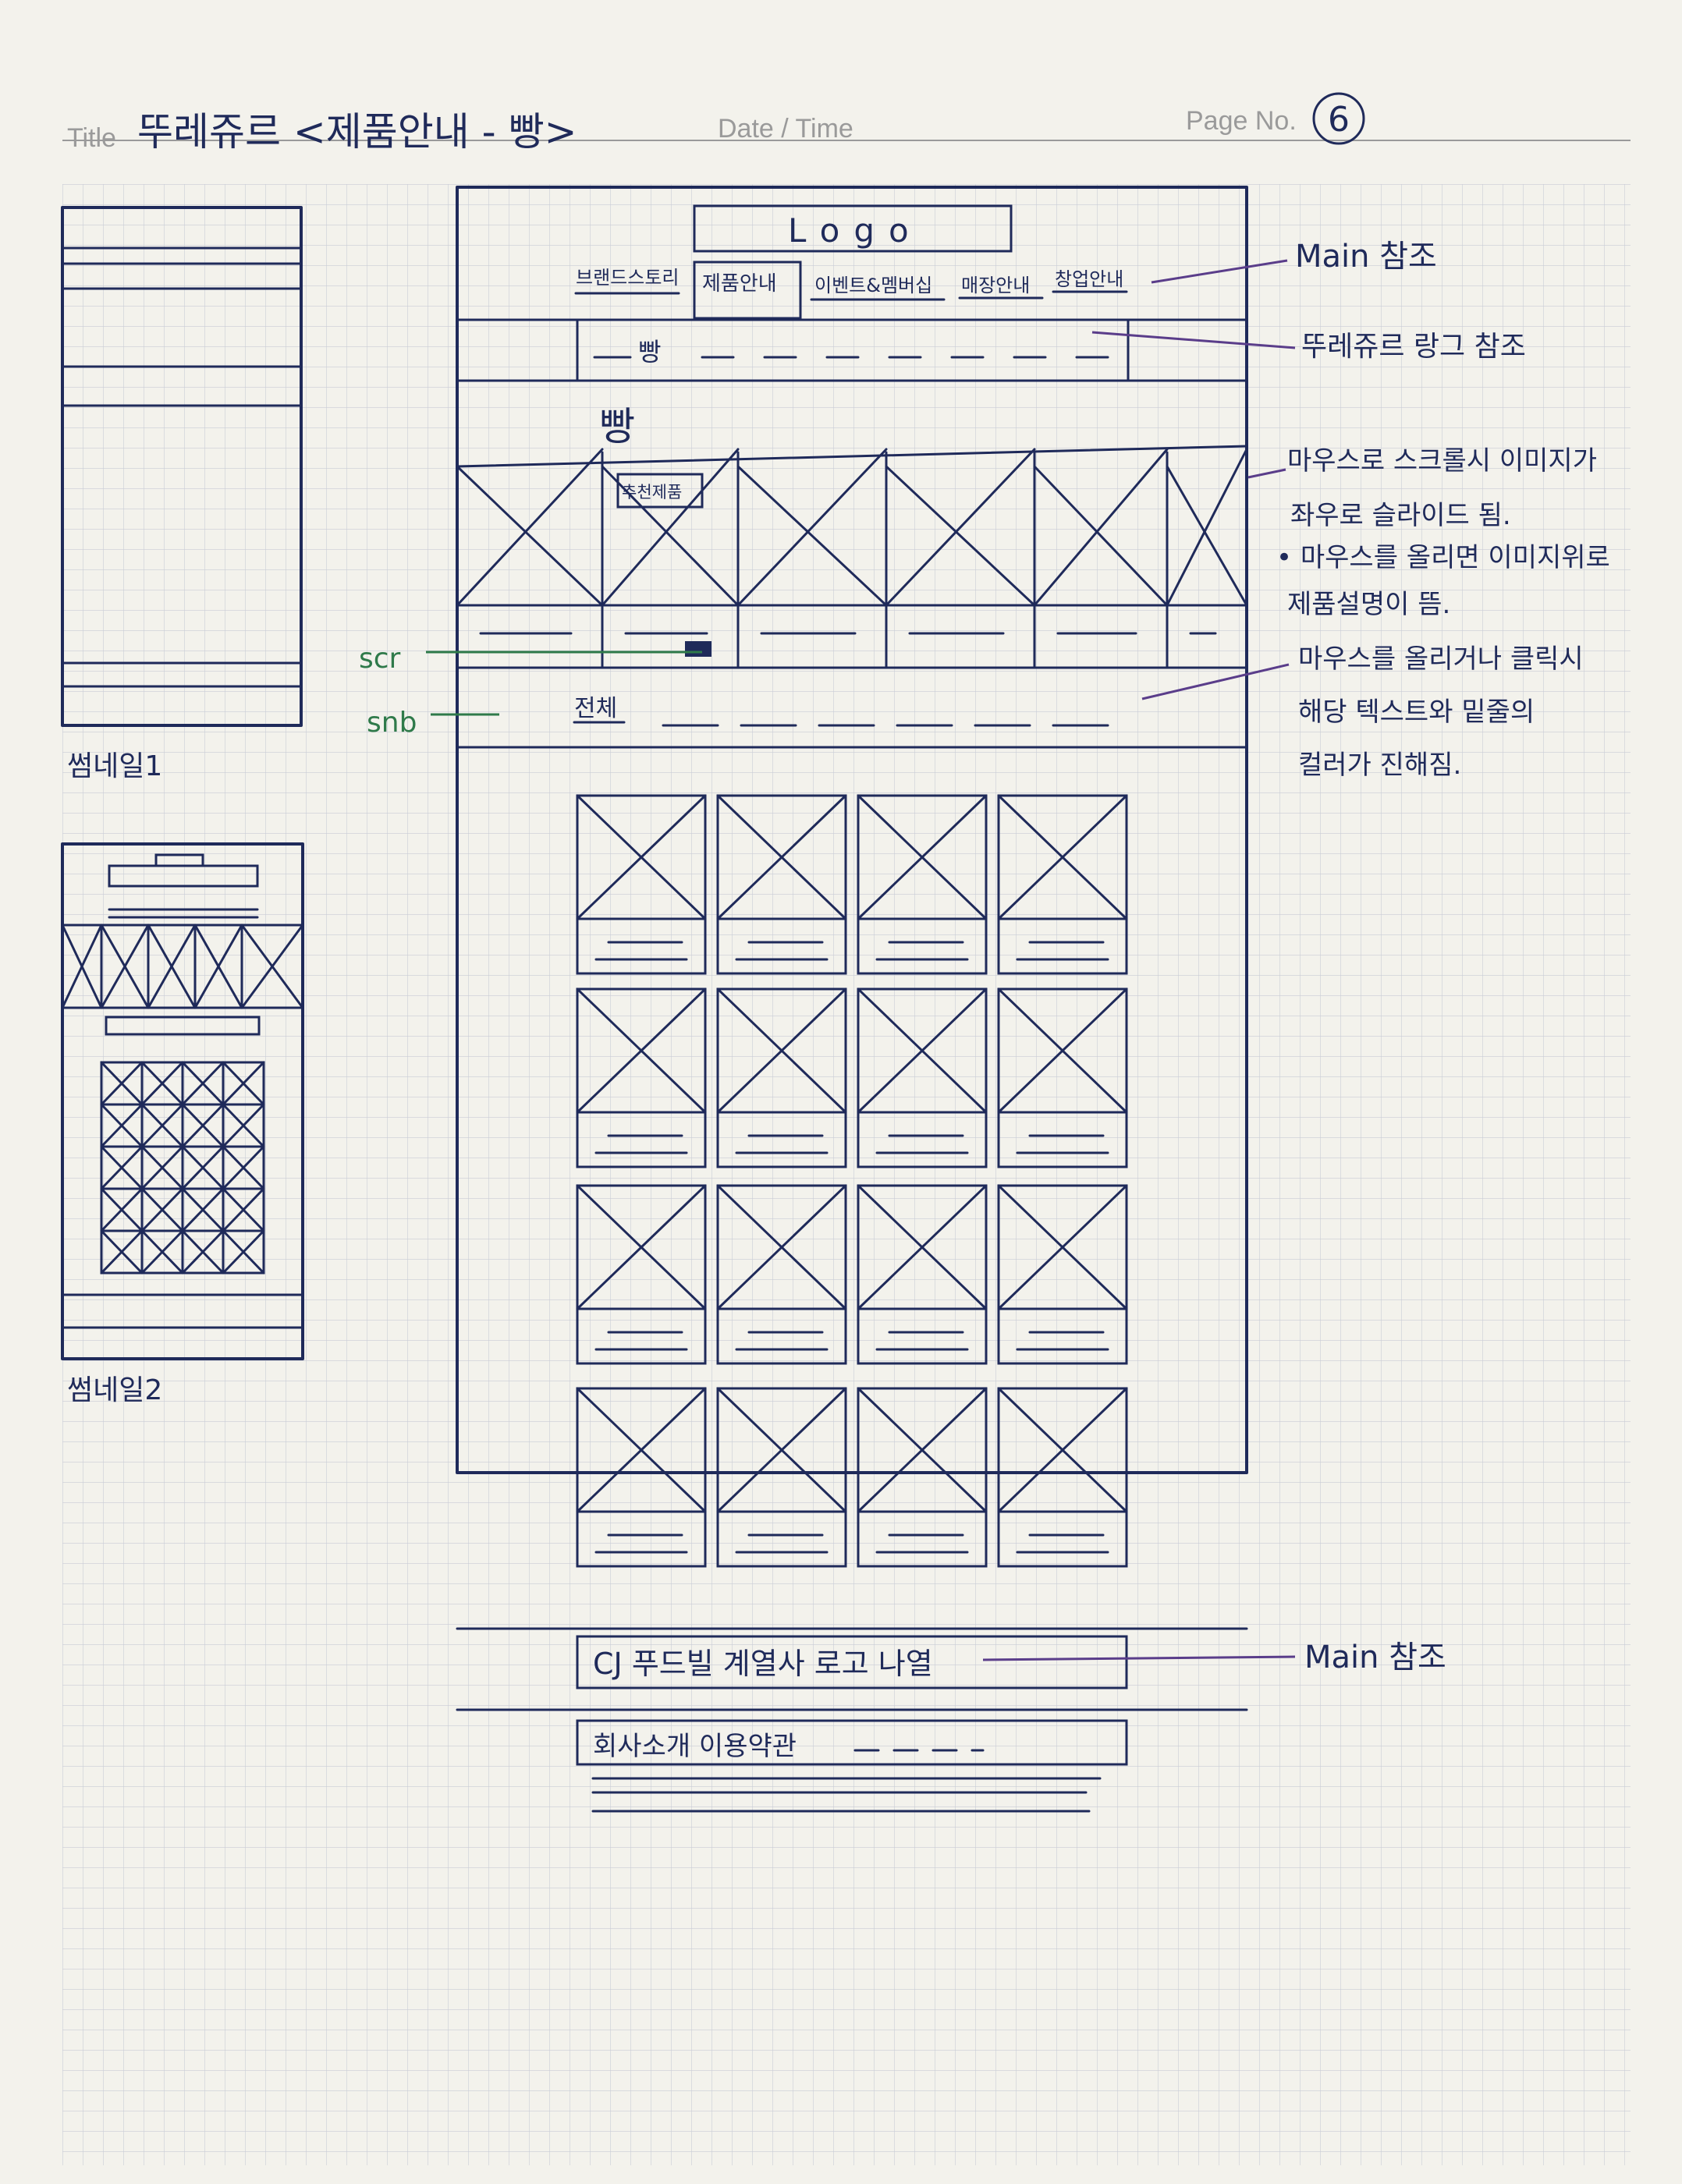  What do you see at coordinates (628, 278) in the screenshot?
I see `nav-item-brand-story: 브랜드스토리` at bounding box center [628, 278].